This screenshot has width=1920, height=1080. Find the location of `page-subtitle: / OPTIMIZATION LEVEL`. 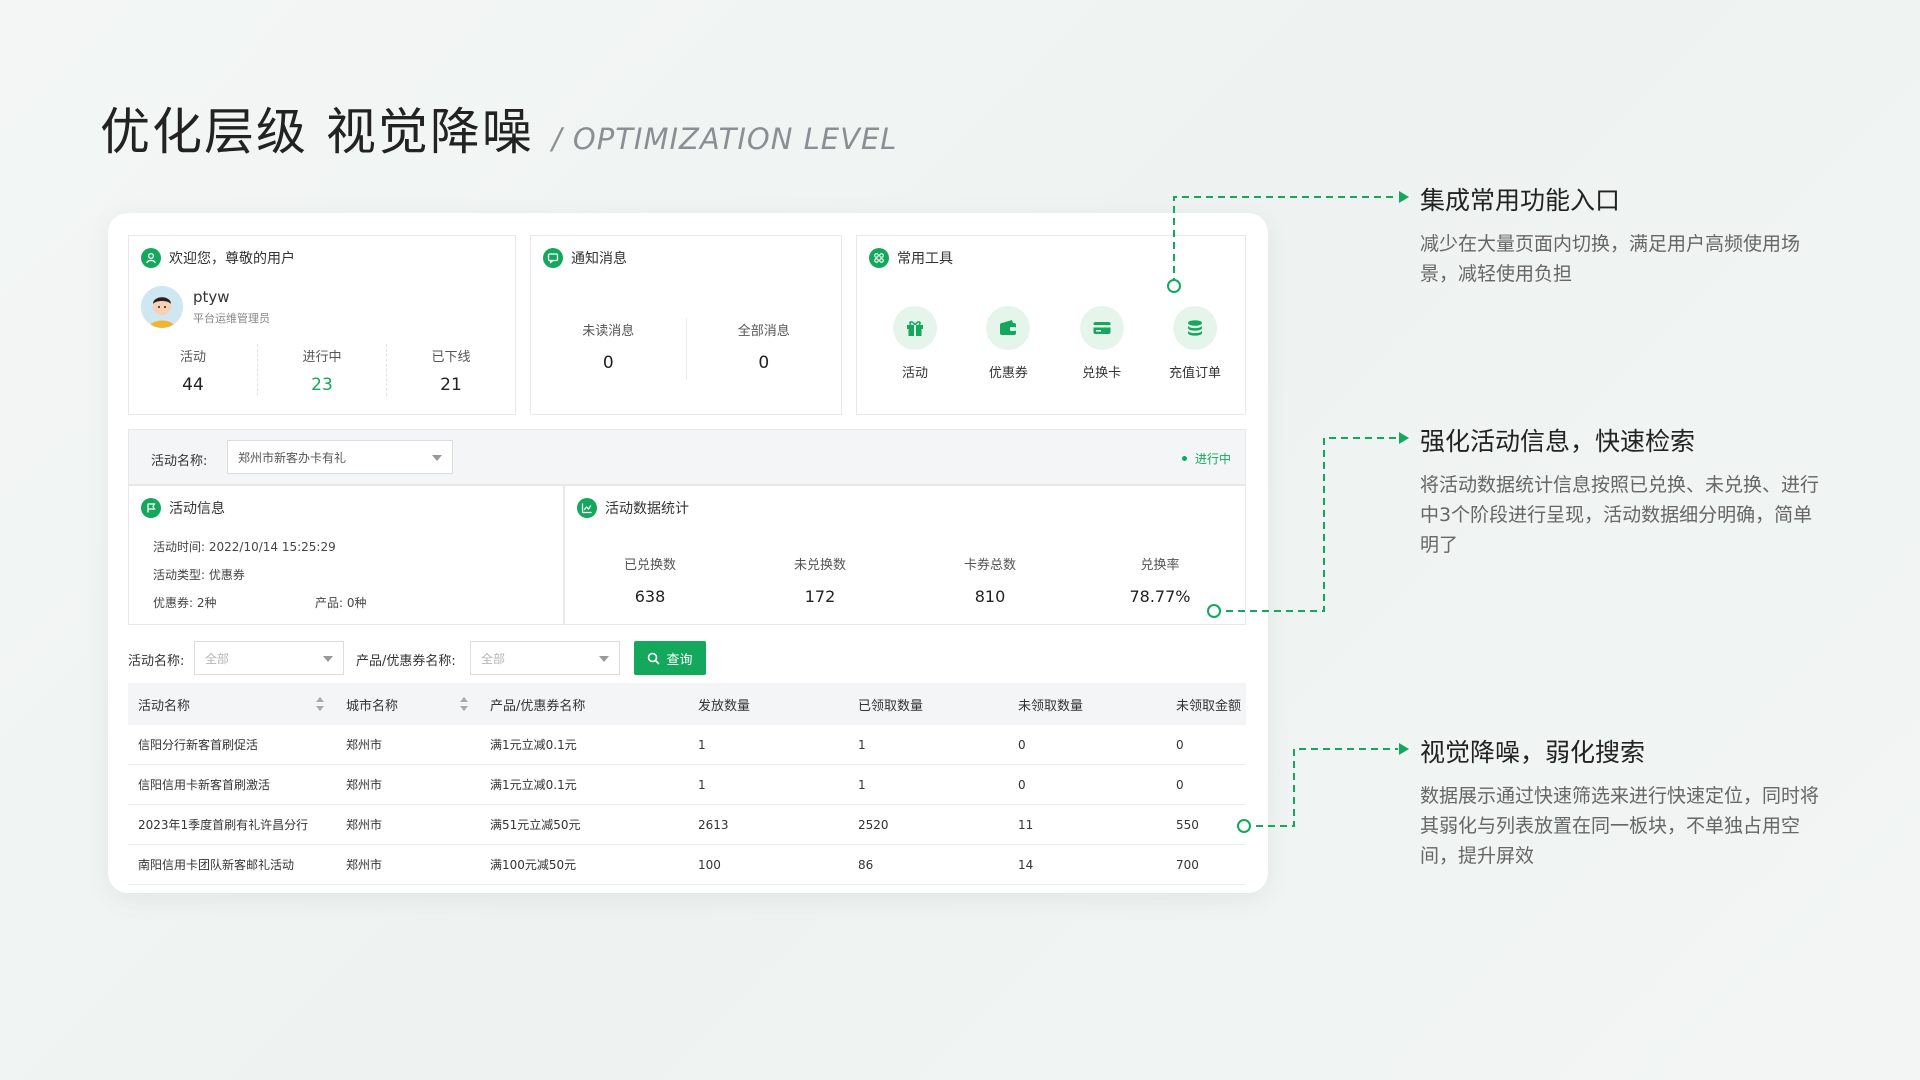

page-subtitle: / OPTIMIZATION LEVEL is located at coordinates (724, 139).